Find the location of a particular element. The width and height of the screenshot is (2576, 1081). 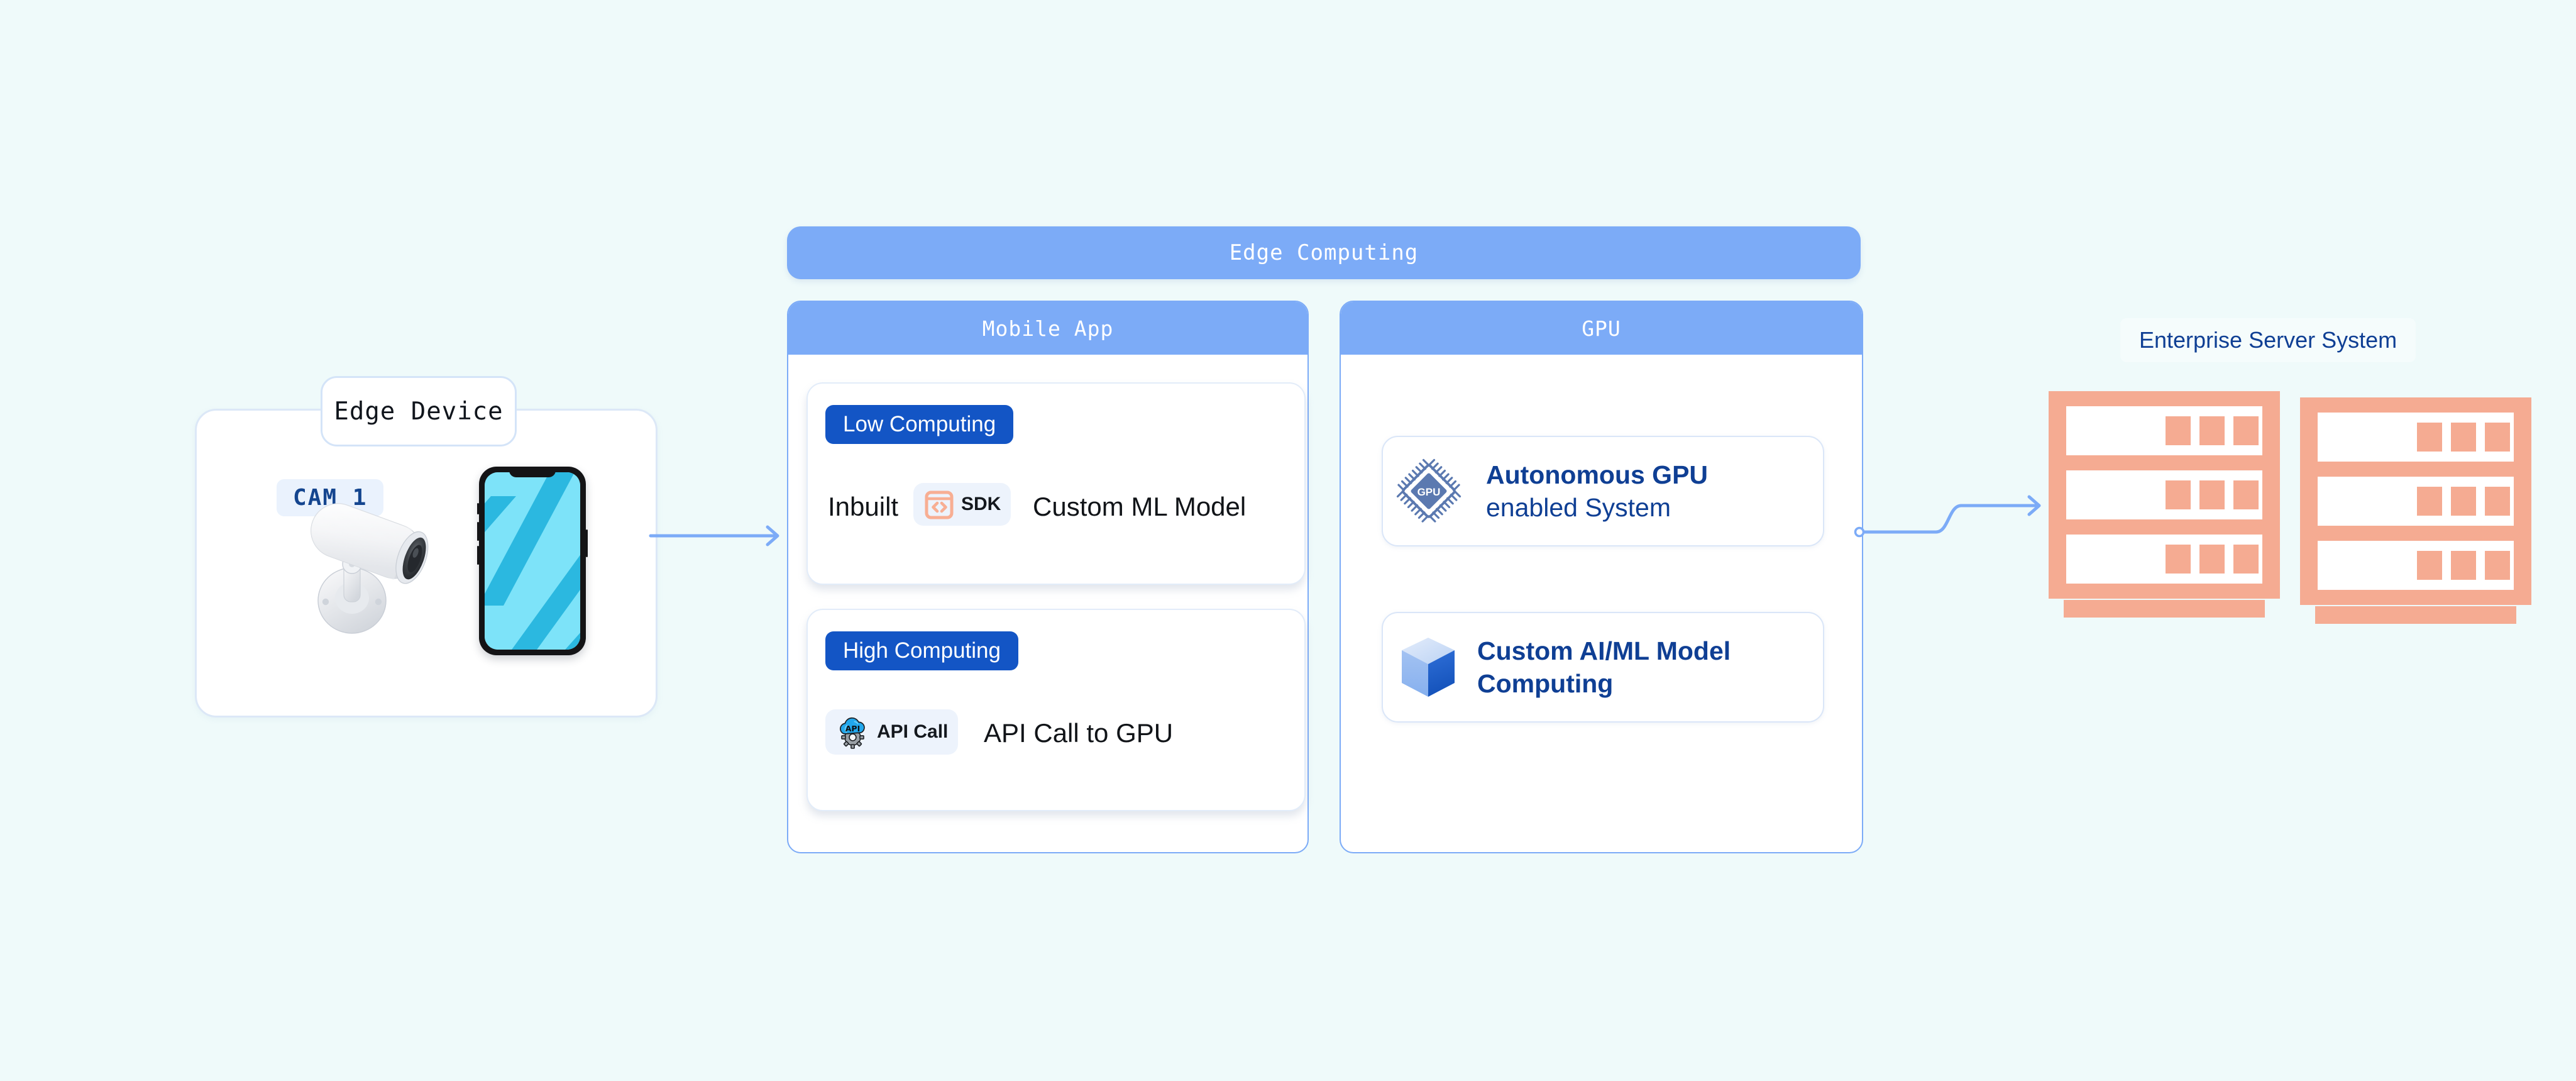

high-computing-pill: High Computing is located at coordinates (922, 650).